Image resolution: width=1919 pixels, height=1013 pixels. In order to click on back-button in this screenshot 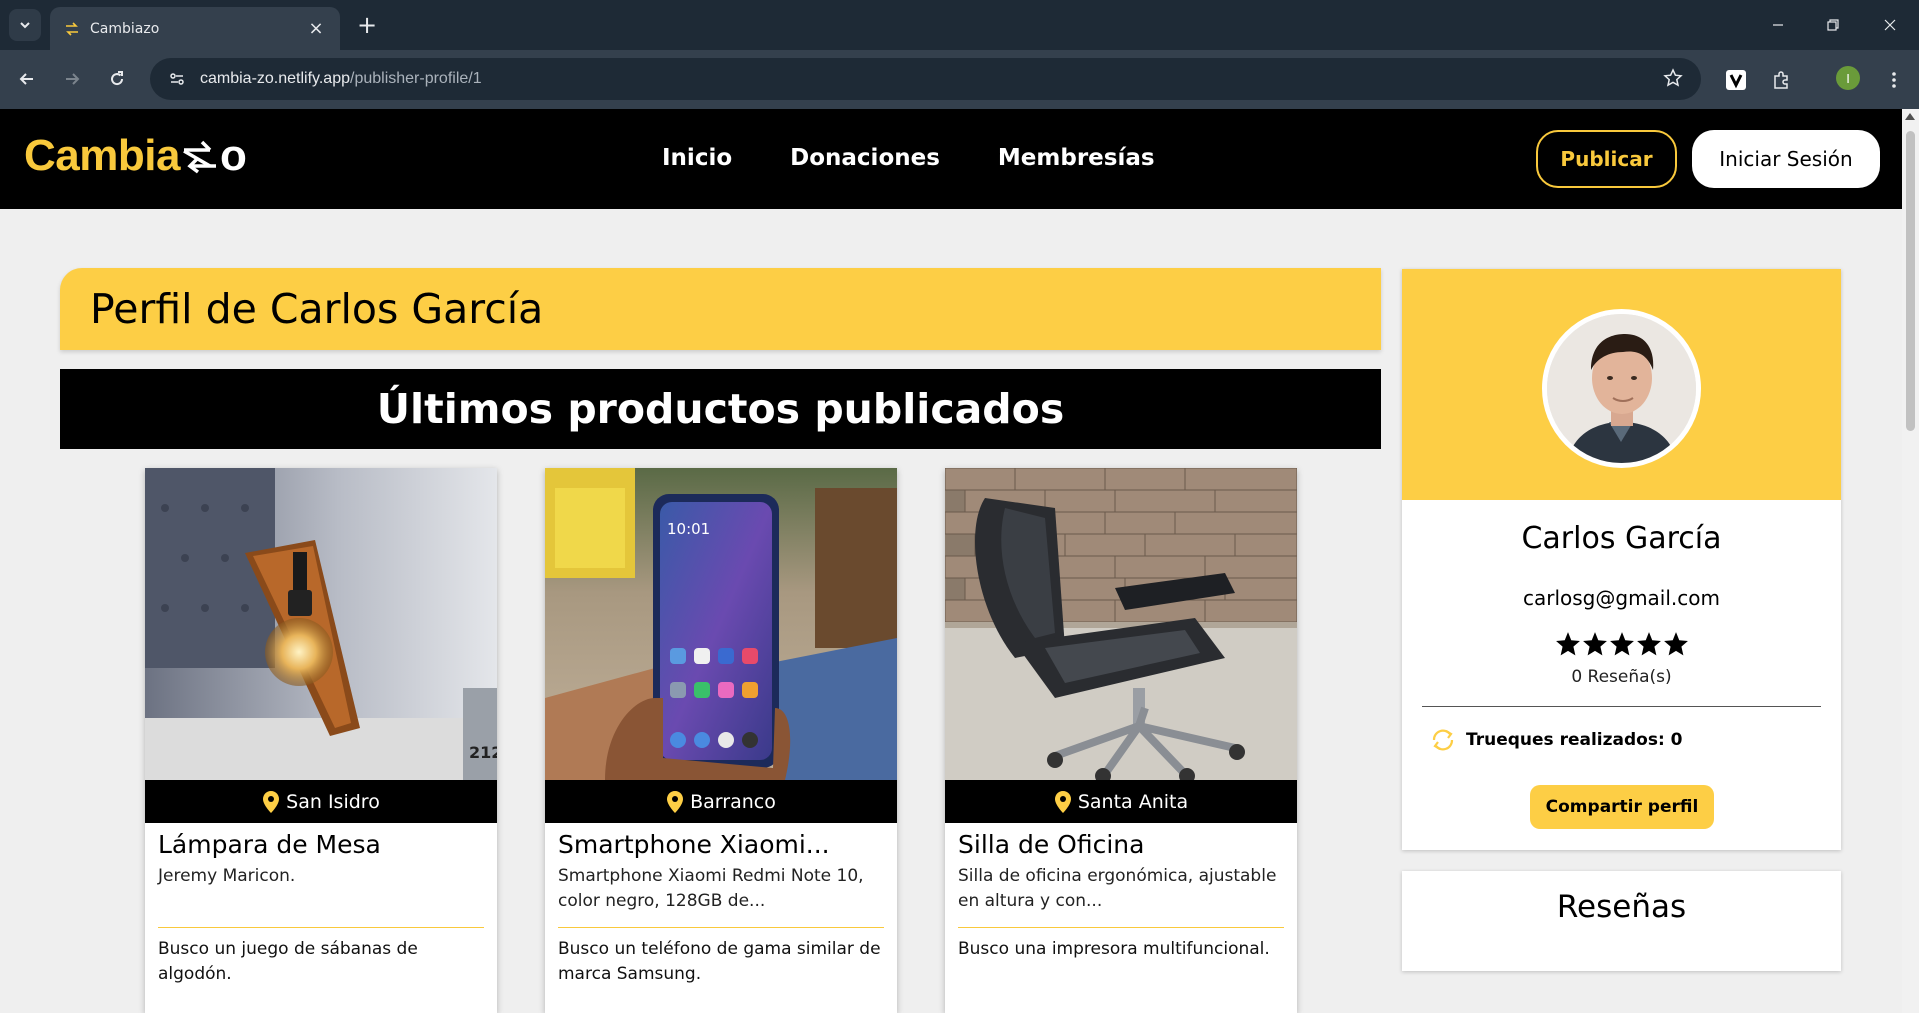, I will do `click(27, 79)`.